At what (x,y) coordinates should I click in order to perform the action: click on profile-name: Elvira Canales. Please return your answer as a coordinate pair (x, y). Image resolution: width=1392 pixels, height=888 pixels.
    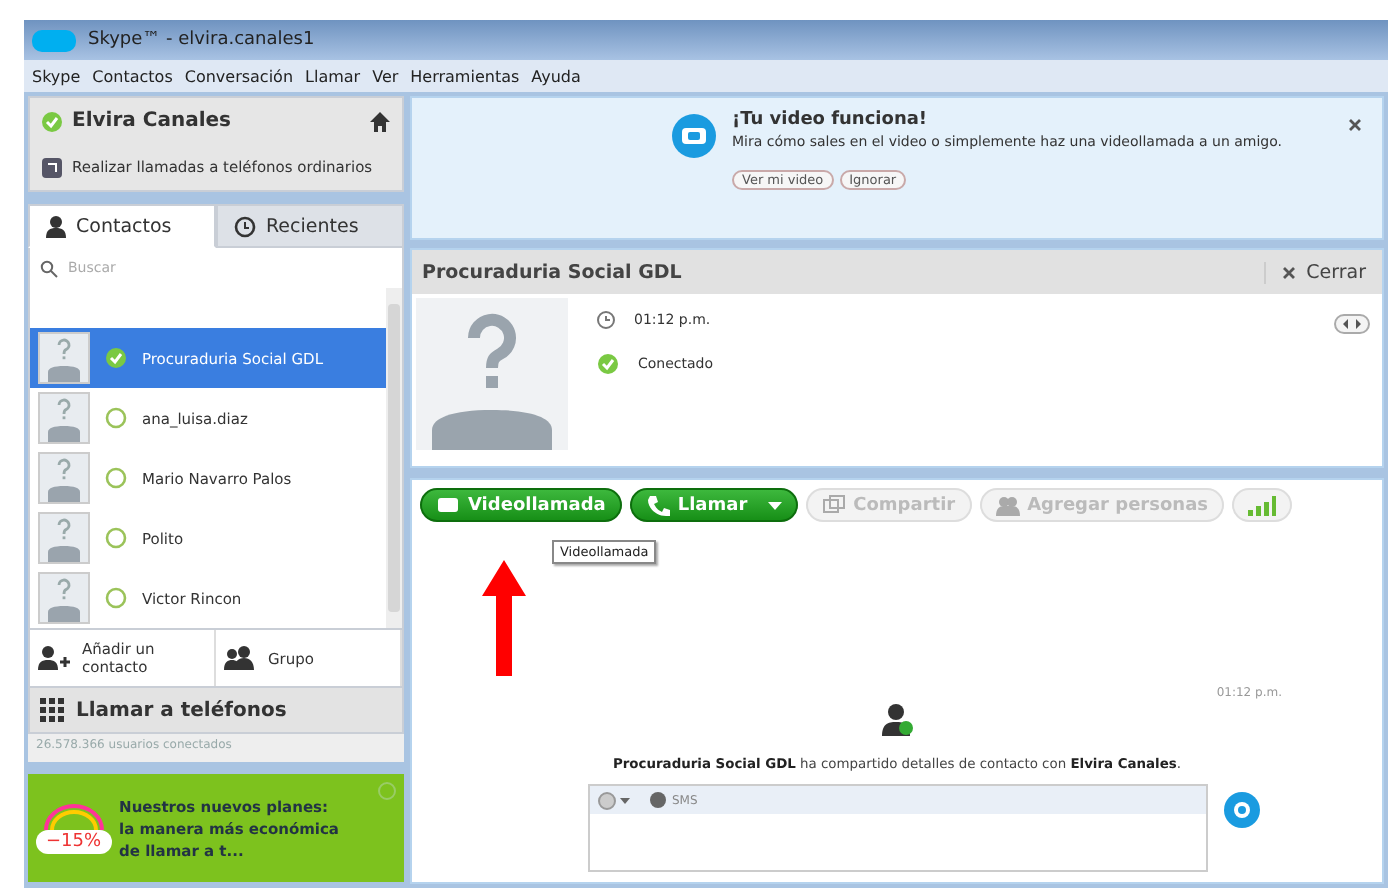
    Looking at the image, I should click on (216, 121).